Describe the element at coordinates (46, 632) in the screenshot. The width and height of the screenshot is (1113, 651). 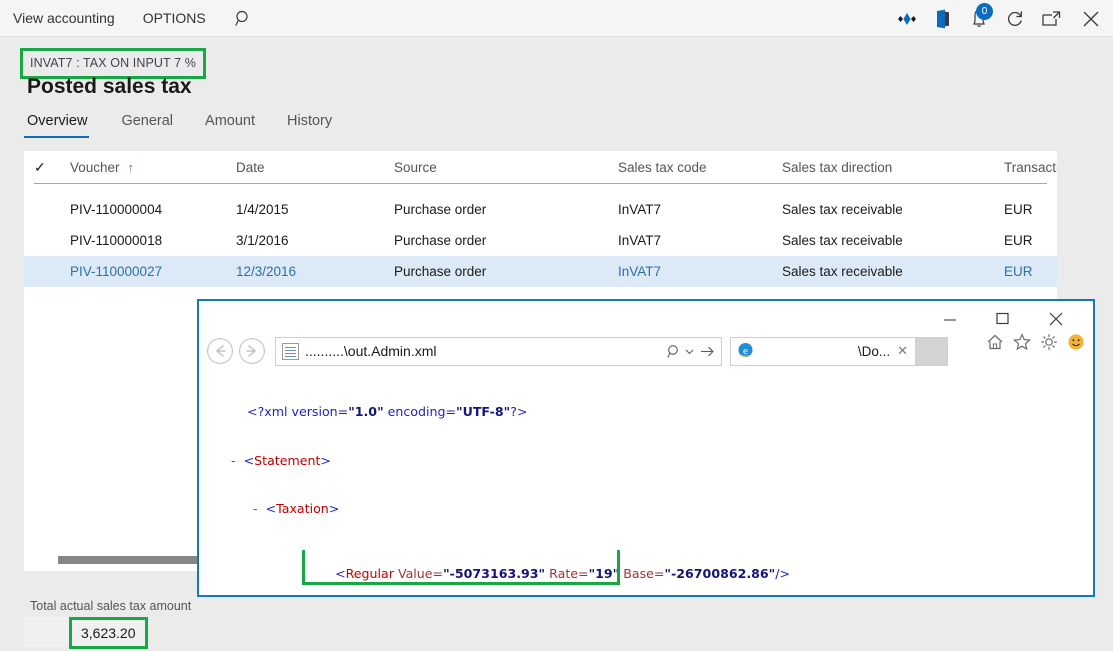
I see `total-spacer` at that location.